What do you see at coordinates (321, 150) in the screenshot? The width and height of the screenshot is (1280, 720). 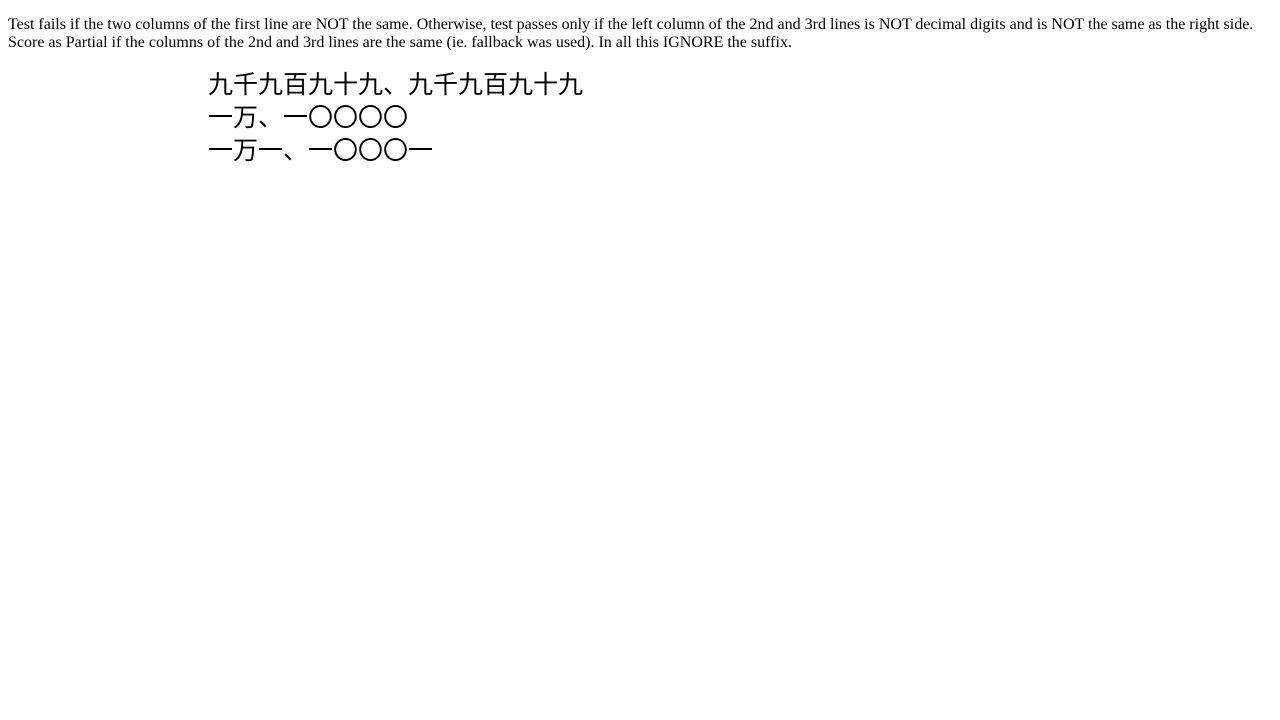 I see `test-line-3: 一万一、一〇〇〇一` at bounding box center [321, 150].